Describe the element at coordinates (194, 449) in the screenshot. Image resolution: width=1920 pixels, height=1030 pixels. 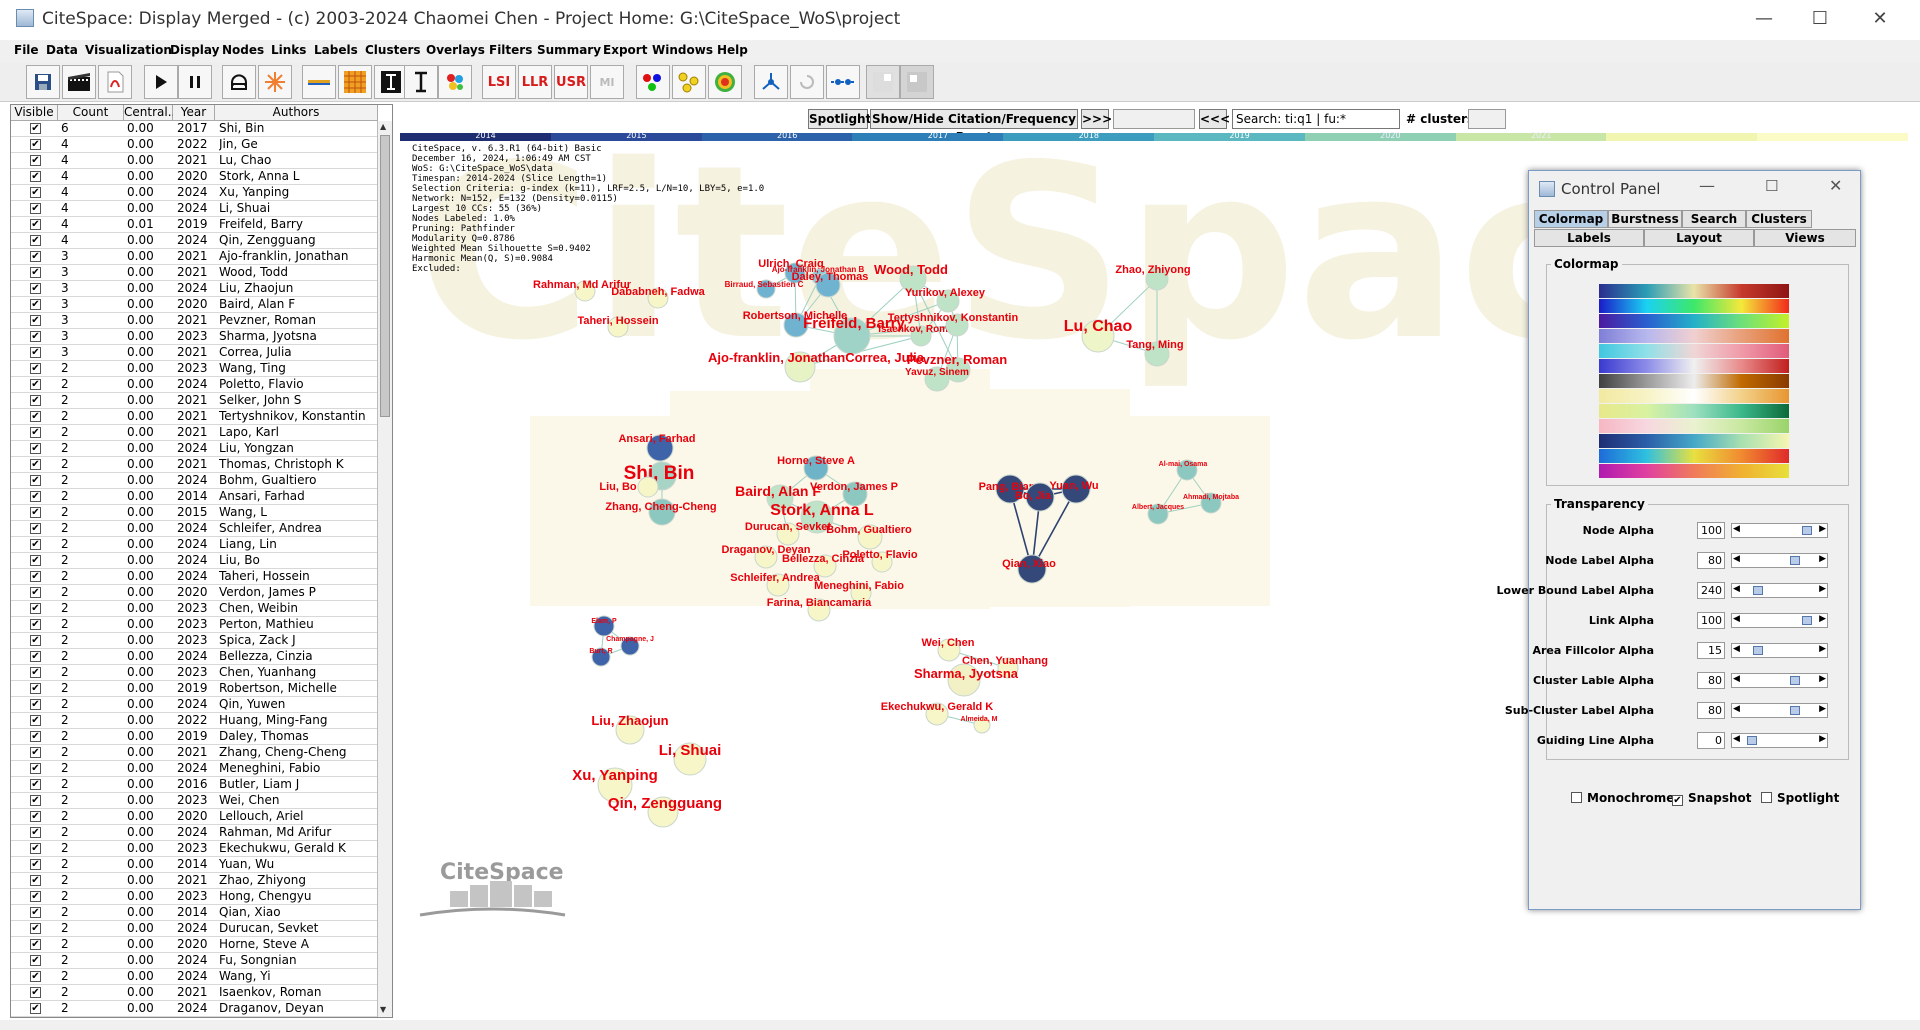
I see `table-row: ✔ 2 0.00 2024 Liu, Yongzan` at that location.